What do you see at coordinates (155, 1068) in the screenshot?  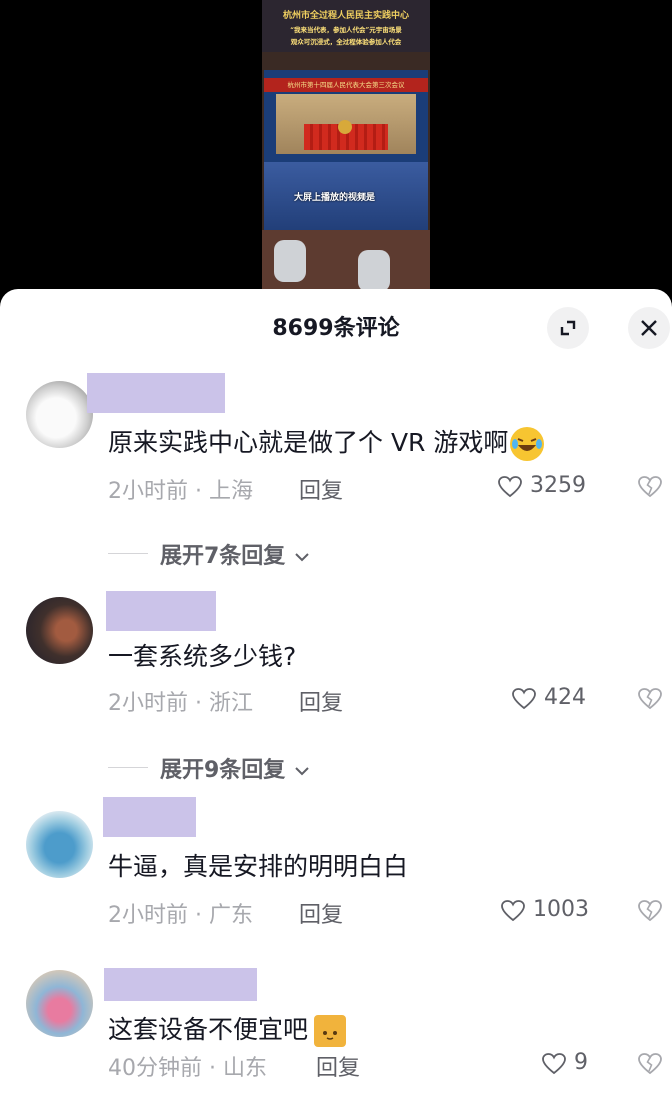 I see `comment-time: 40分钟前` at bounding box center [155, 1068].